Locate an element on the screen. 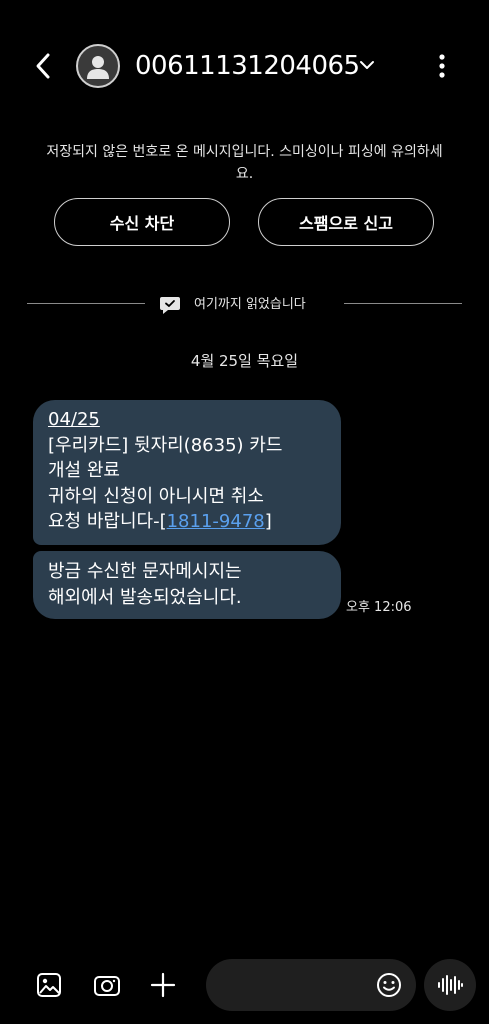 This screenshot has width=489, height=1024. more-vertical-icon is located at coordinates (442, 66).